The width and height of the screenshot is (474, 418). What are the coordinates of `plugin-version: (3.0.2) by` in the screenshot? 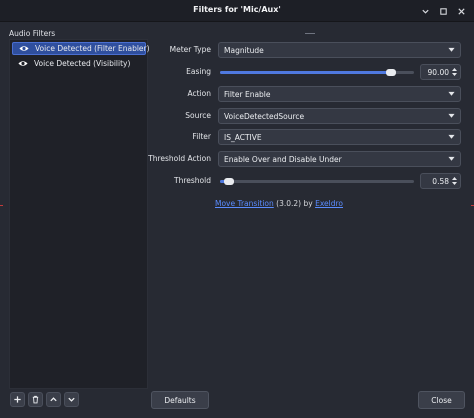 It's located at (294, 203).